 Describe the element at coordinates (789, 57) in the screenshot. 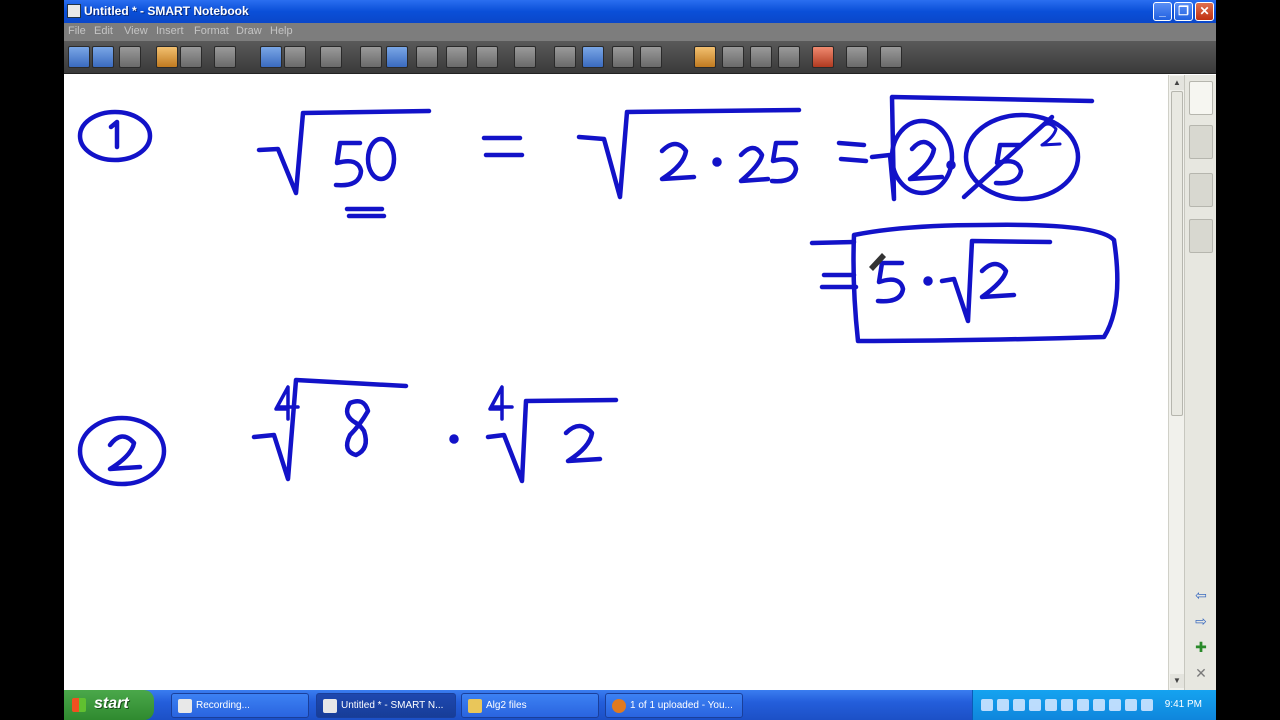

I see `magic-pen-icon` at that location.